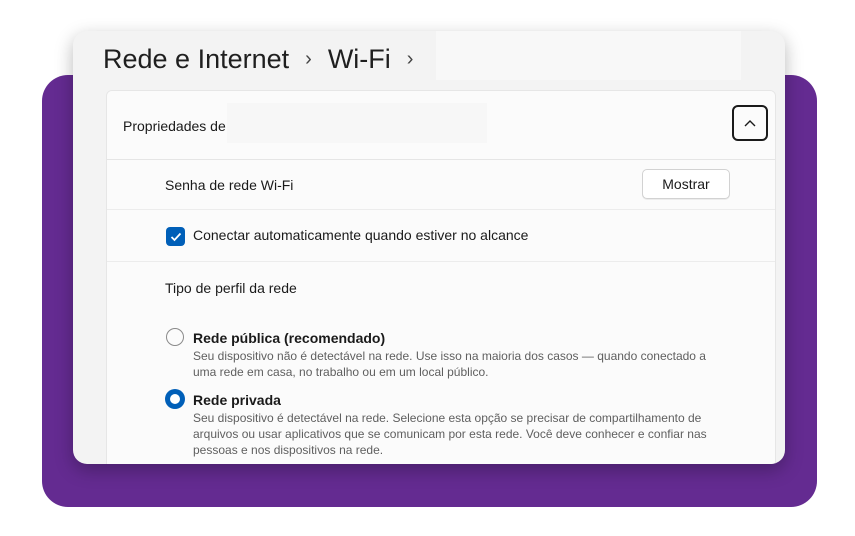  What do you see at coordinates (229, 185) in the screenshot?
I see `password-label: Senha de rede Wi-Fi` at bounding box center [229, 185].